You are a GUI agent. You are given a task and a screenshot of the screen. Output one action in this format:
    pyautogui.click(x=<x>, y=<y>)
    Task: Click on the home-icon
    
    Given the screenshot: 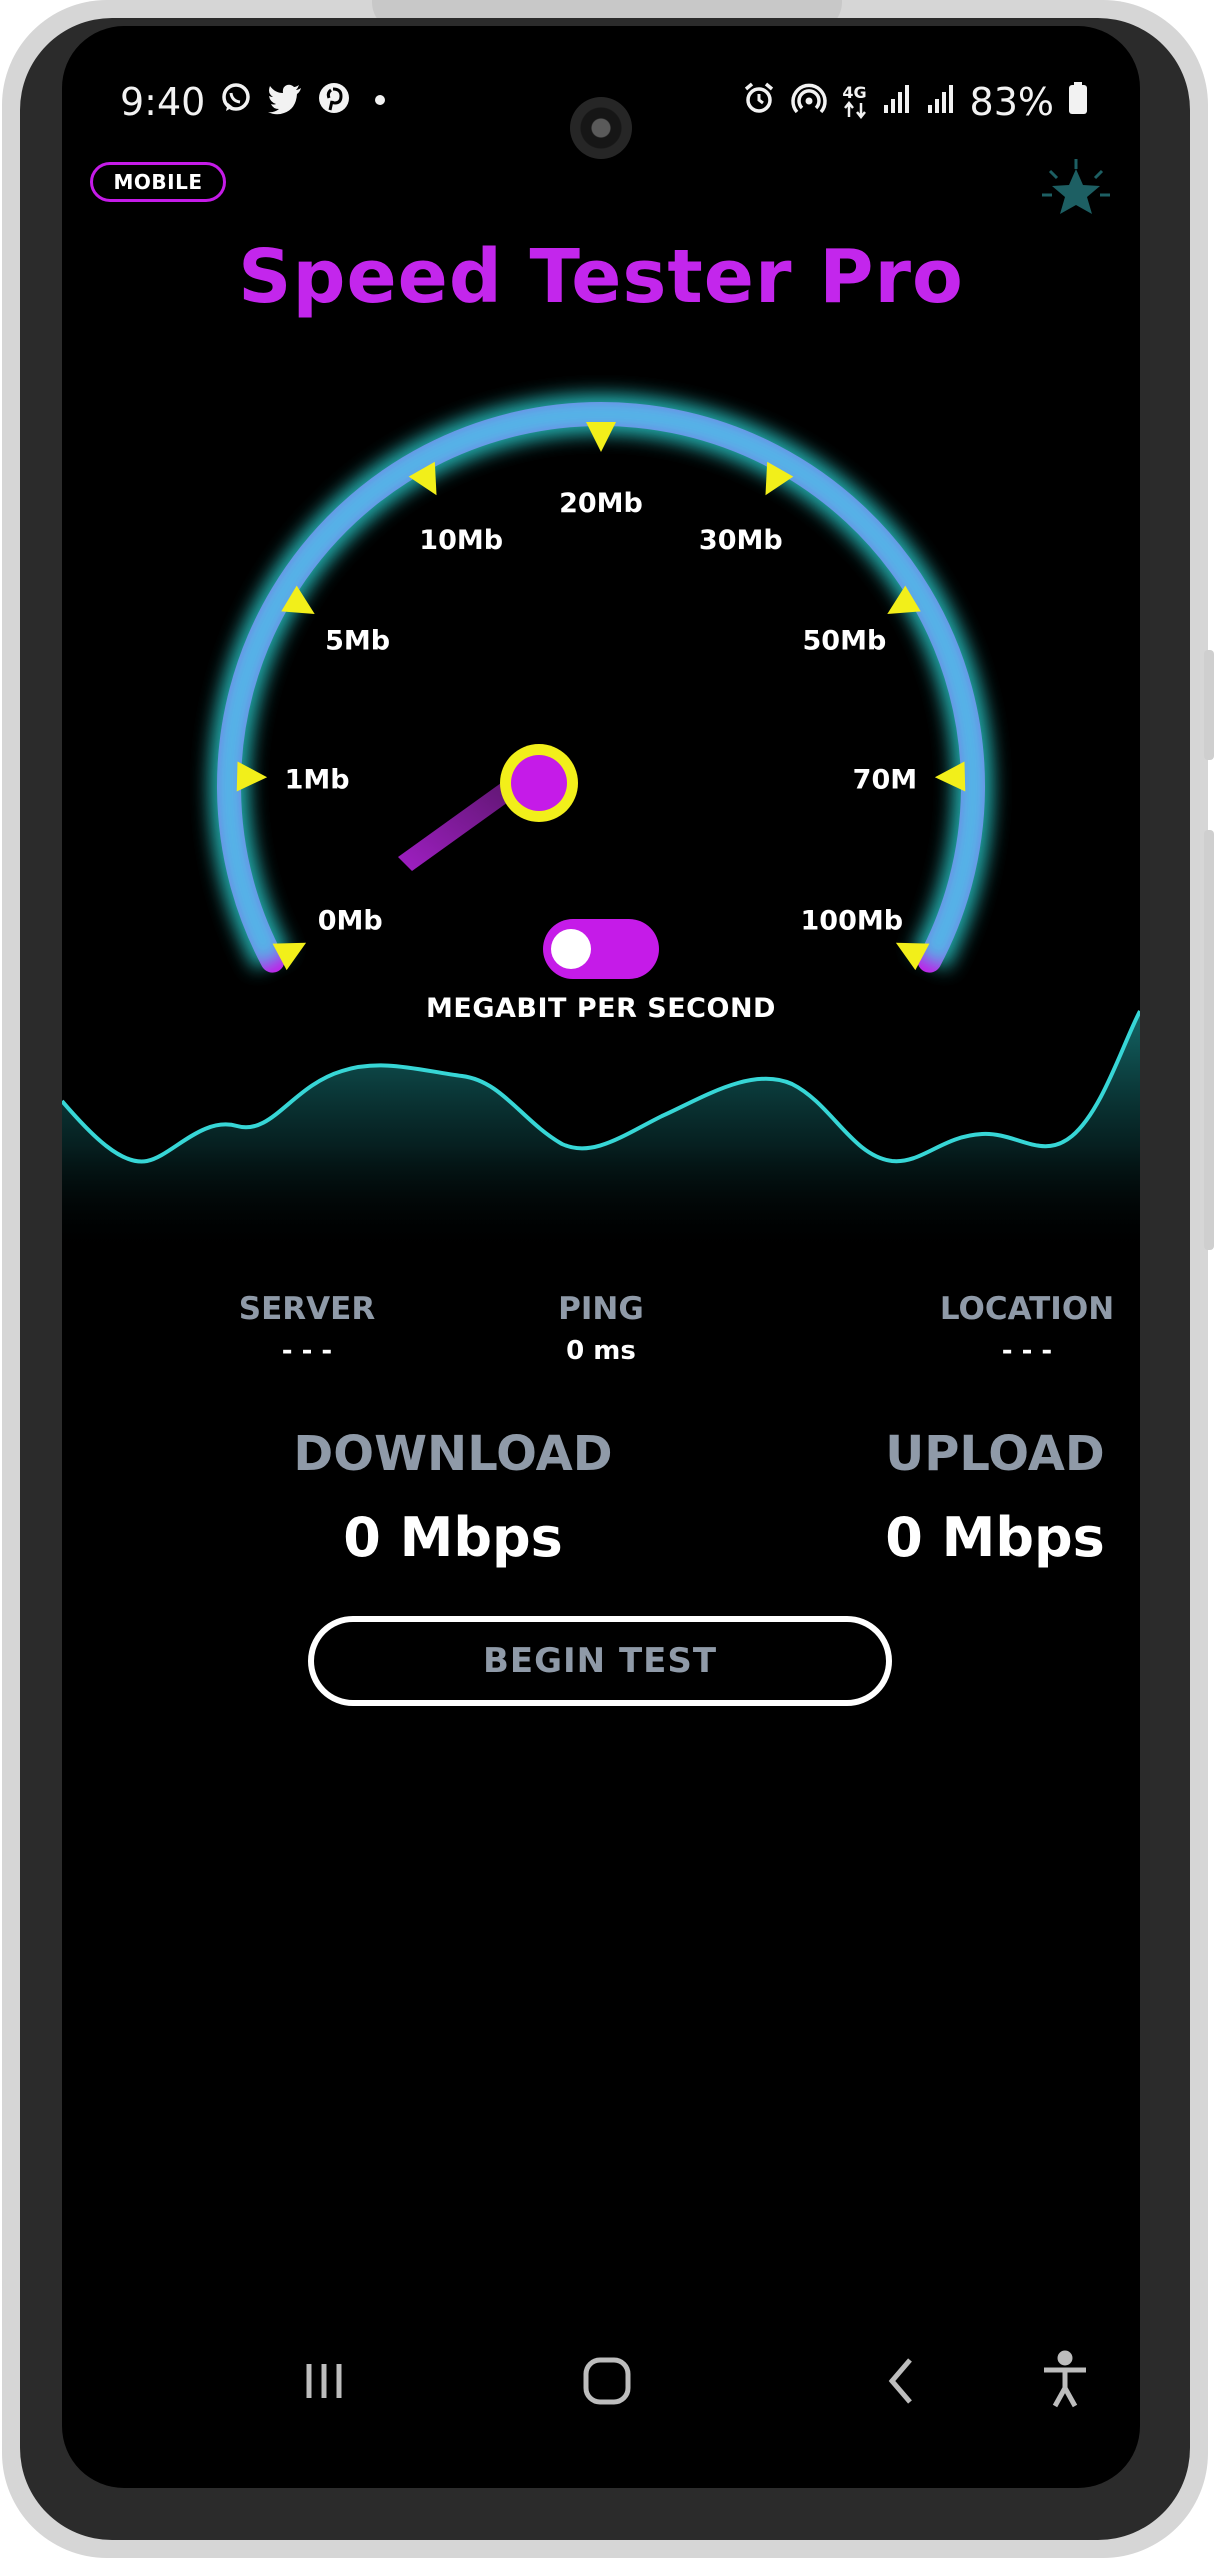 What is the action you would take?
    pyautogui.click(x=606, y=2381)
    